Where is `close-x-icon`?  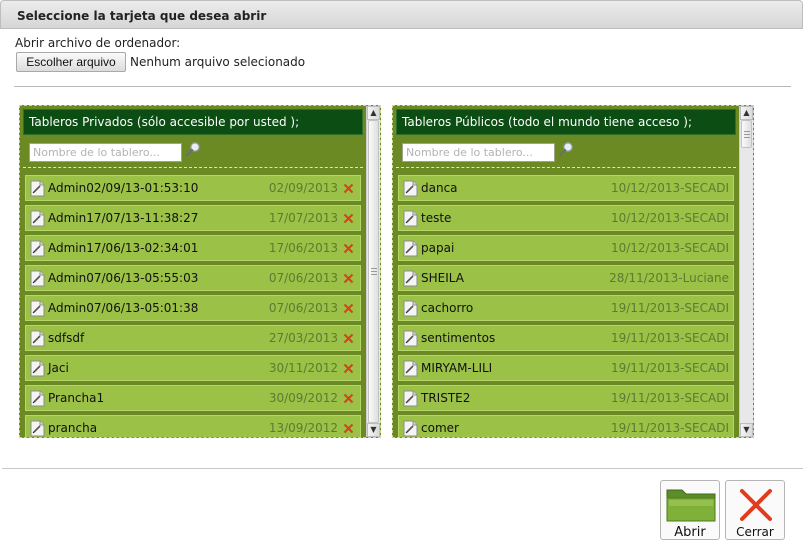 close-x-icon is located at coordinates (756, 505).